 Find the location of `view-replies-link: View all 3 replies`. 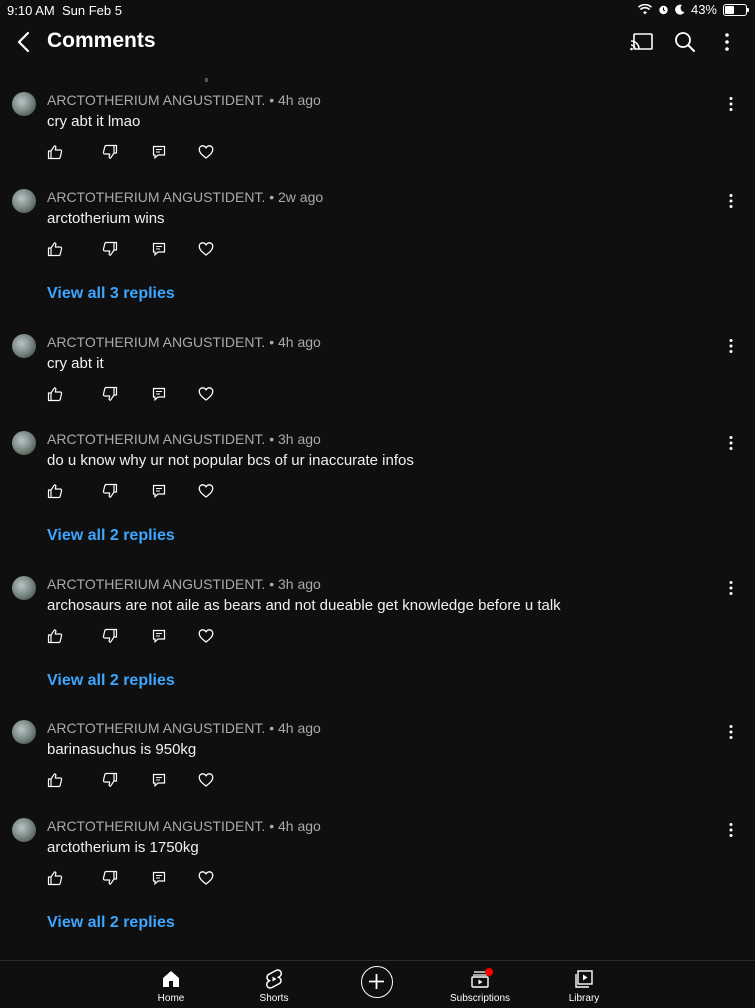

view-replies-link: View all 3 replies is located at coordinates (111, 294).